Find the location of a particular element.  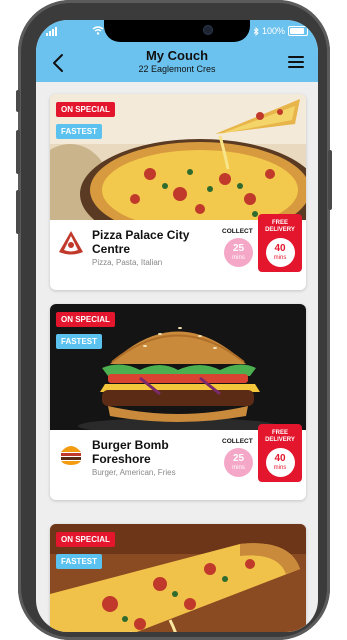

restaurant-image-burger: ON SPECIAL FASTEST is located at coordinates (178, 367).